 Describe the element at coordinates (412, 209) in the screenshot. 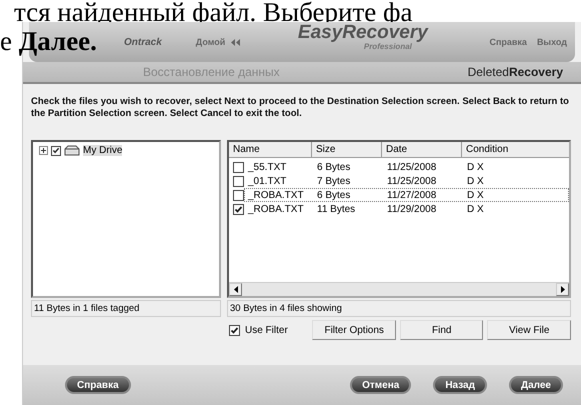

I see `table-cell-text: 11/29/2008` at that location.